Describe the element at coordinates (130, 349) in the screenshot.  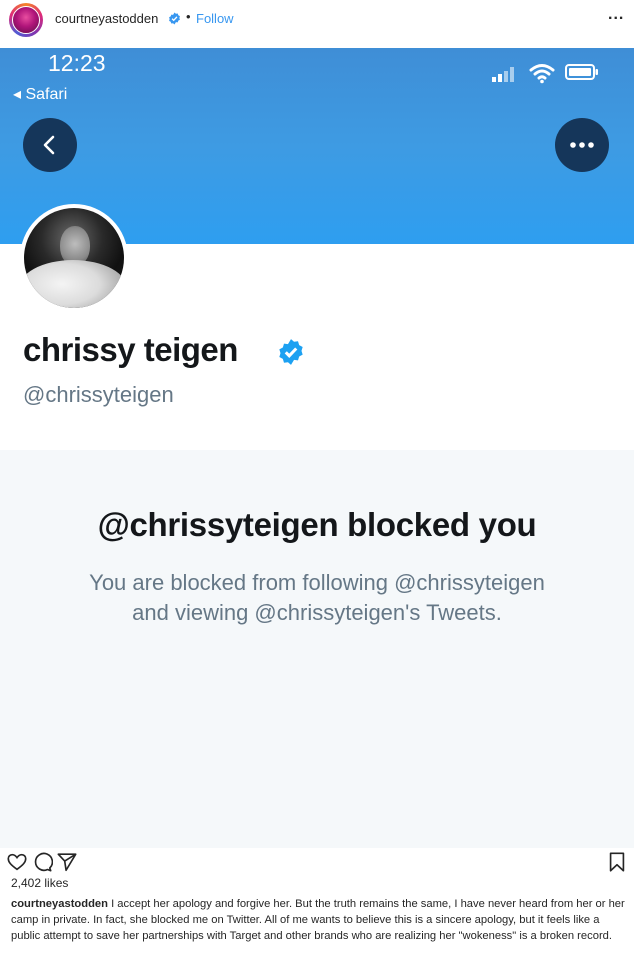
I see `profile-name: chrissy teigen` at that location.